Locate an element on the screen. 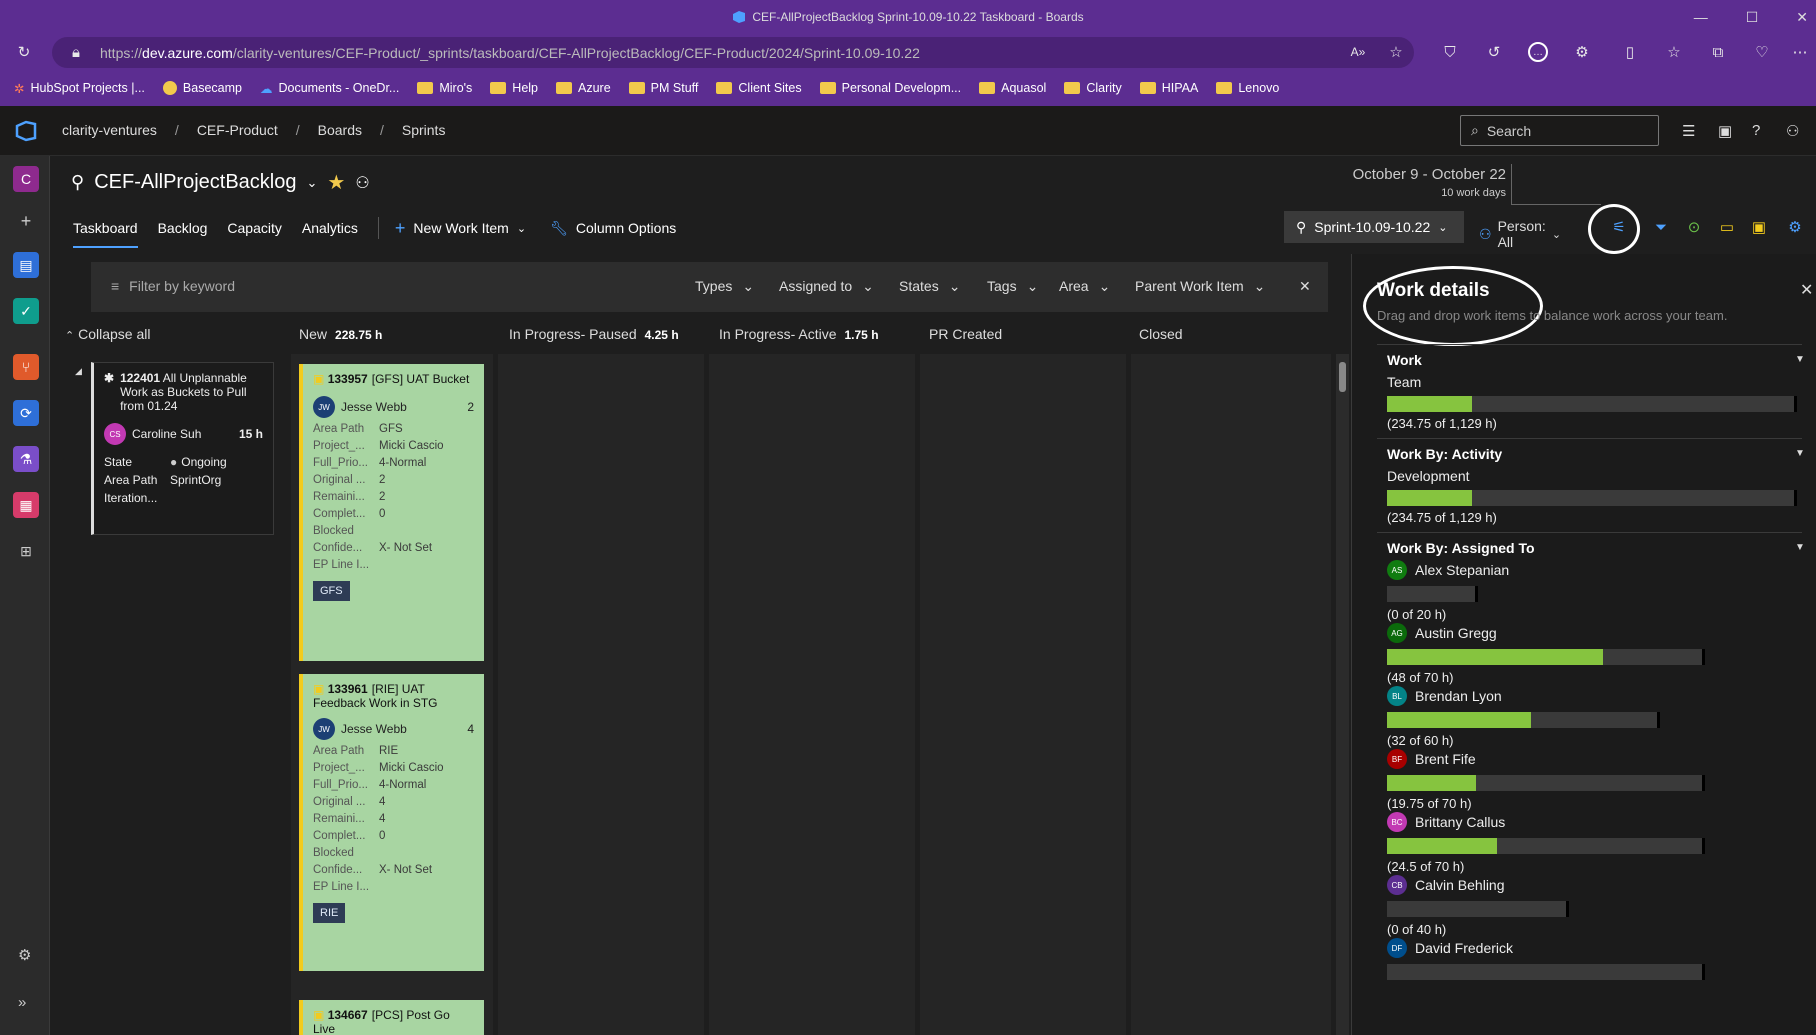  keyword-filter-input: ≡ Filter by keyword is located at coordinates (173, 286).